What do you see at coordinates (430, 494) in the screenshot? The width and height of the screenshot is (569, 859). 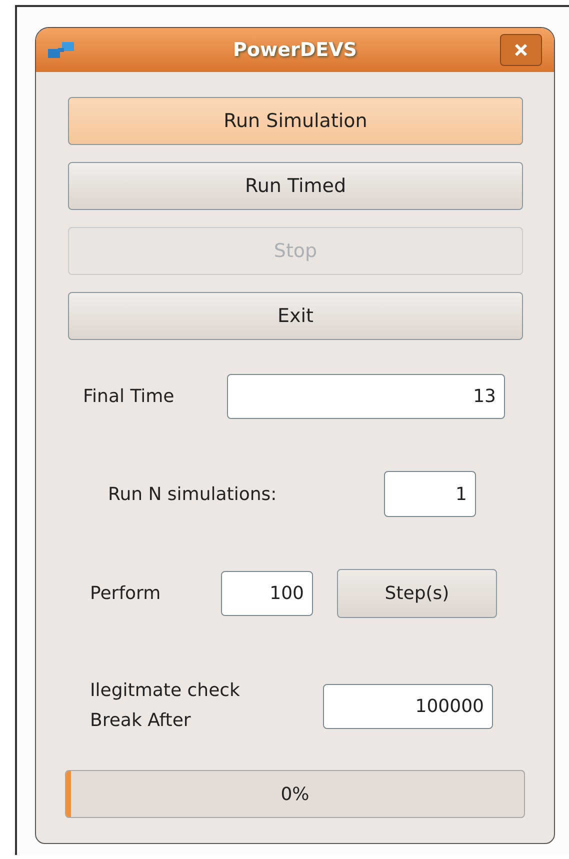 I see `input-field: 1` at bounding box center [430, 494].